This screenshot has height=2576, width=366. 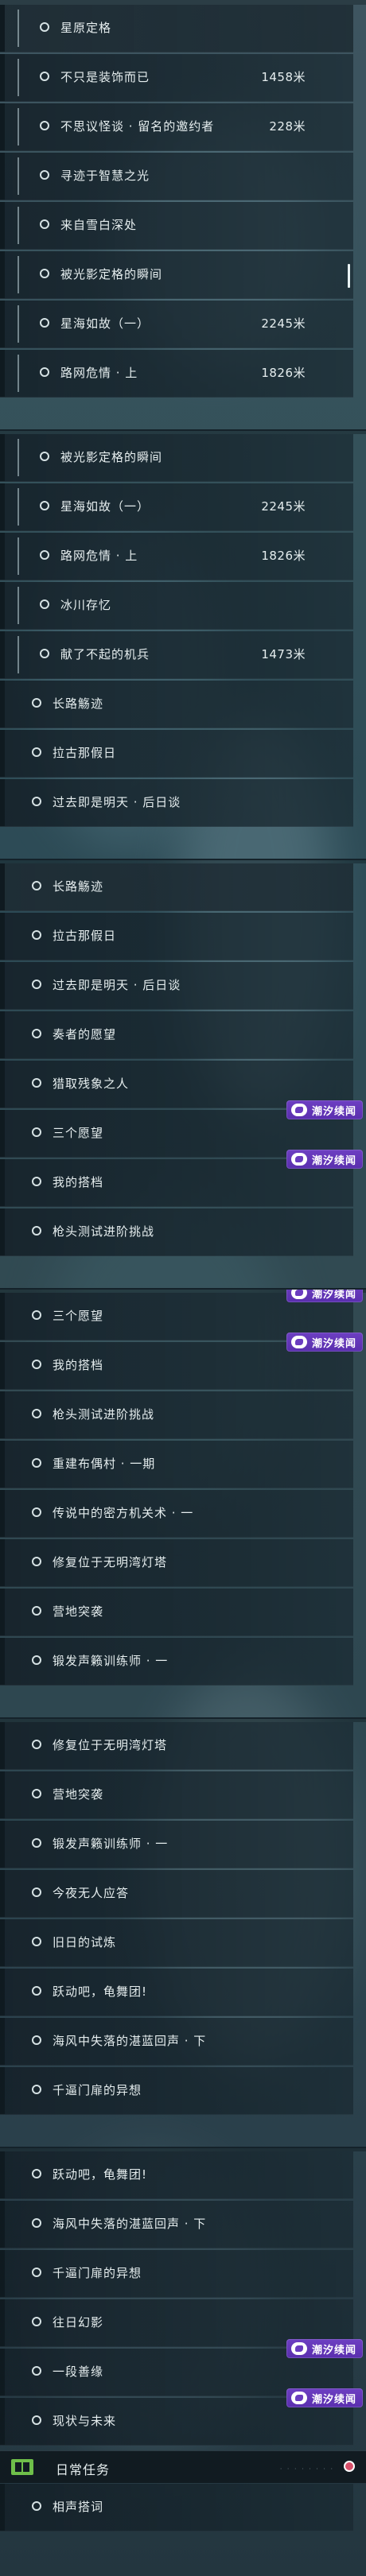 What do you see at coordinates (99, 225) in the screenshot?
I see `quest-title: 来自雪白深处` at bounding box center [99, 225].